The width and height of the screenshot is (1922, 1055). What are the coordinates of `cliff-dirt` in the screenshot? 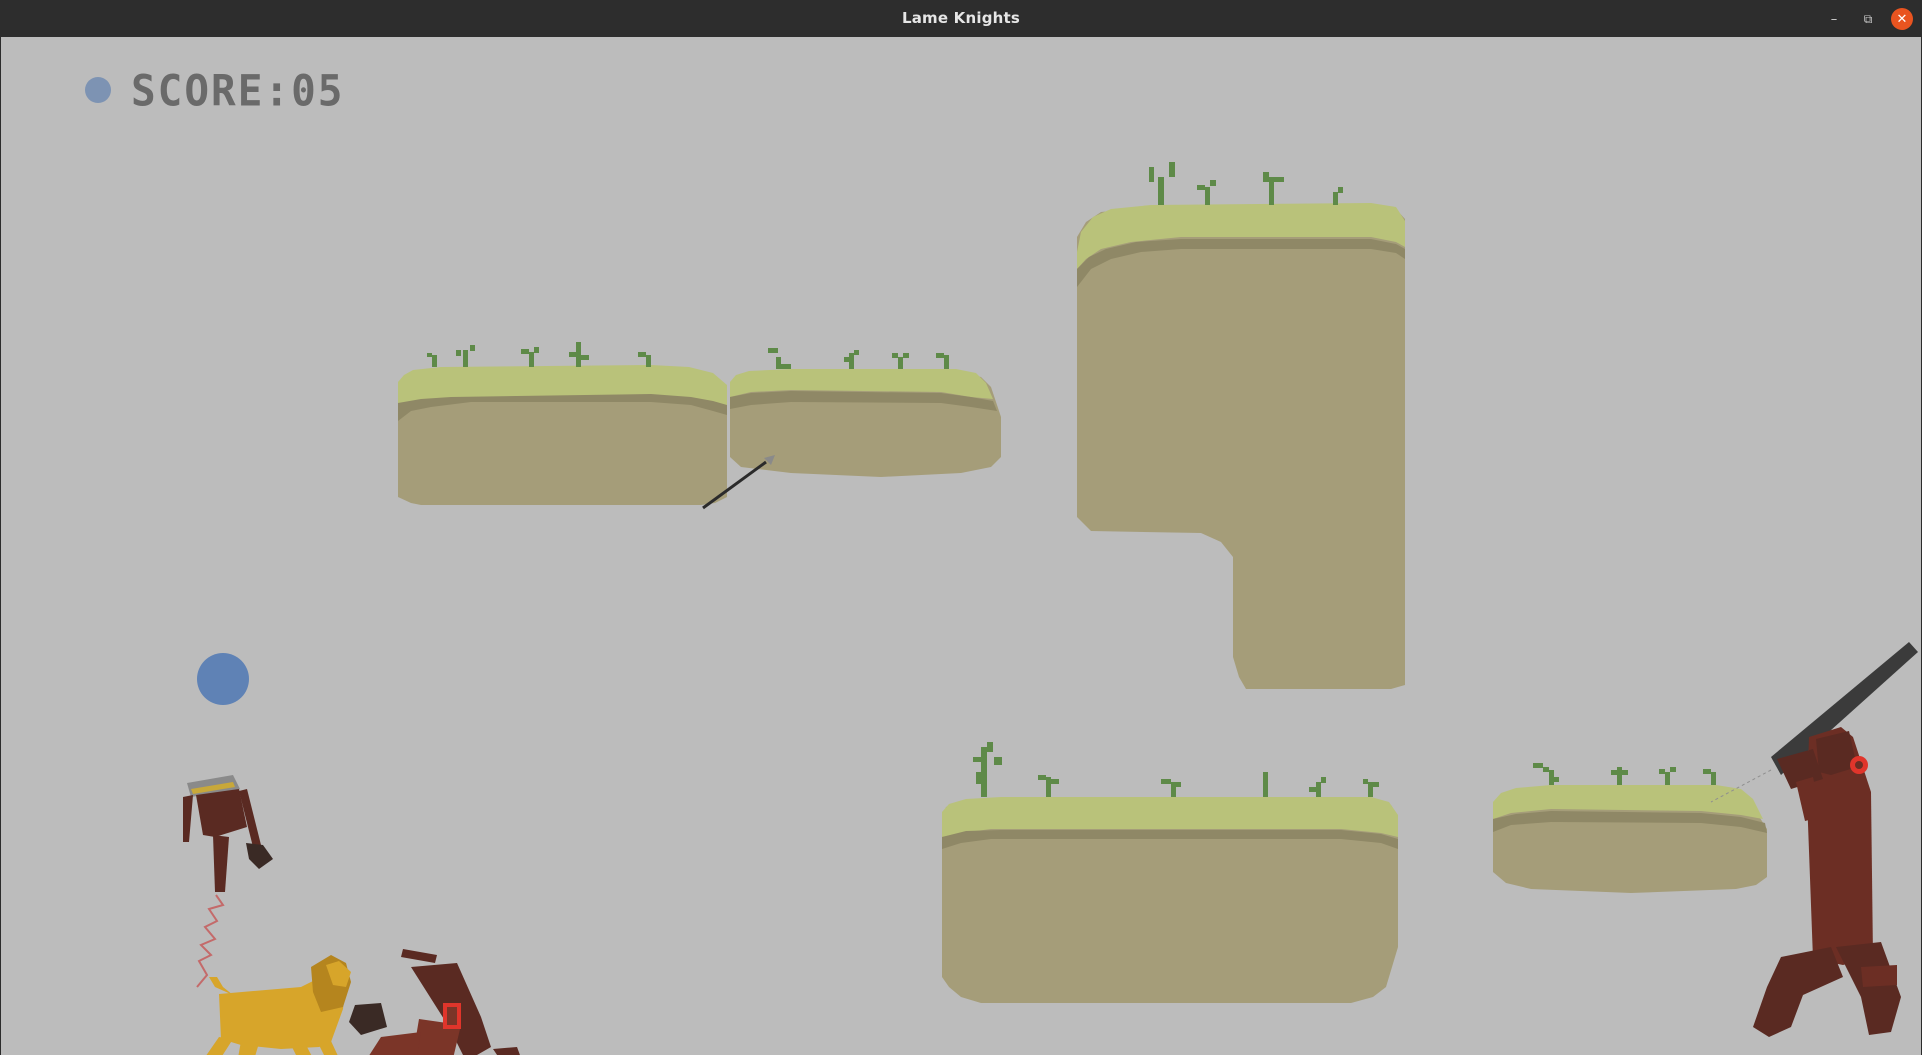 It's located at (1241, 447).